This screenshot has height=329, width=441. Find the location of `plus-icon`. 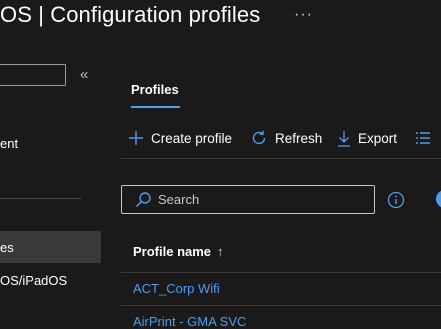

plus-icon is located at coordinates (136, 138).